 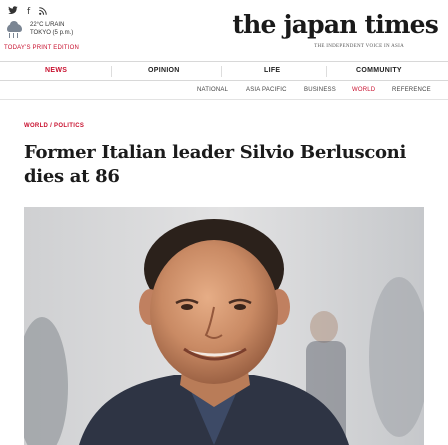 I want to click on nav-community: COMMUNITY, so click(x=379, y=70).